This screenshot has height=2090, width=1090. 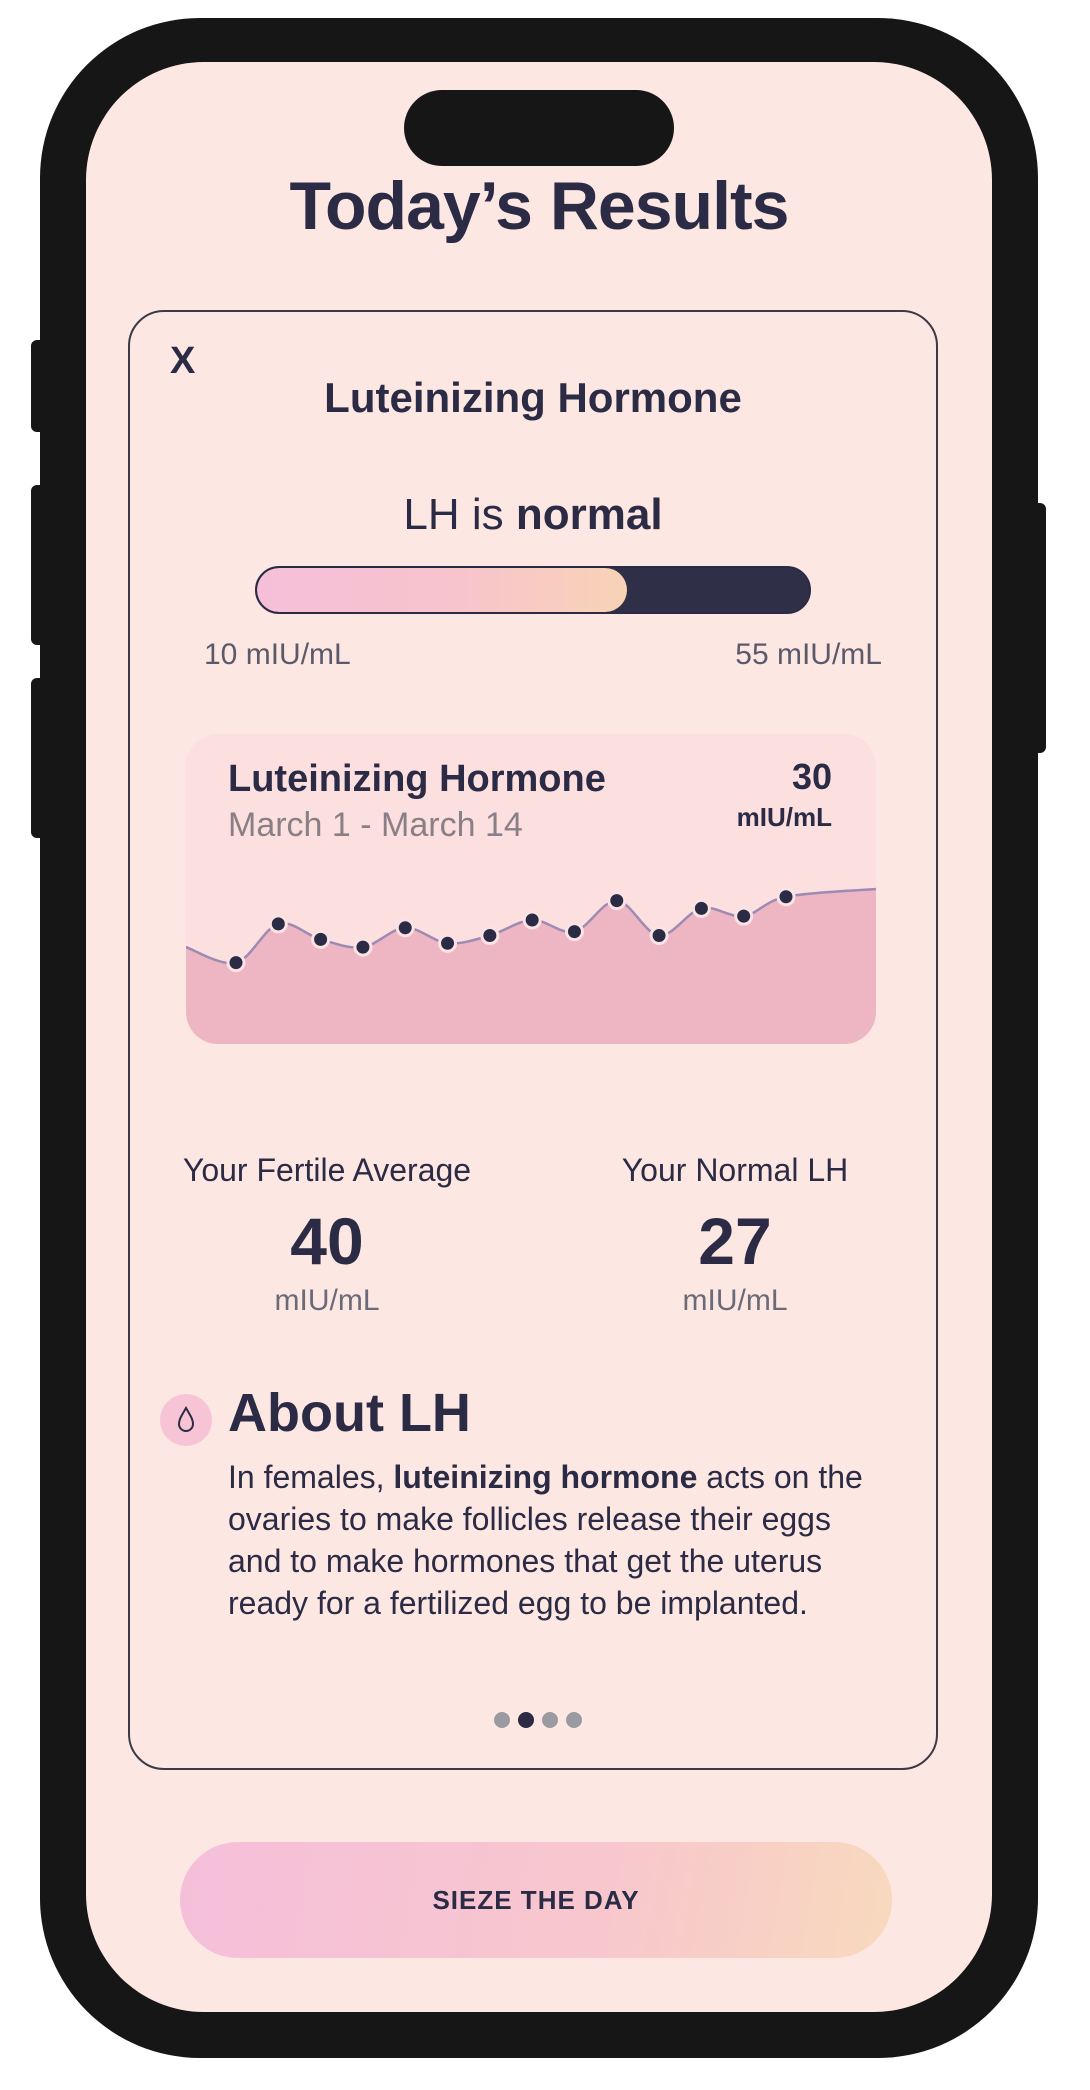 I want to click on drop-icon, so click(x=186, y=1420).